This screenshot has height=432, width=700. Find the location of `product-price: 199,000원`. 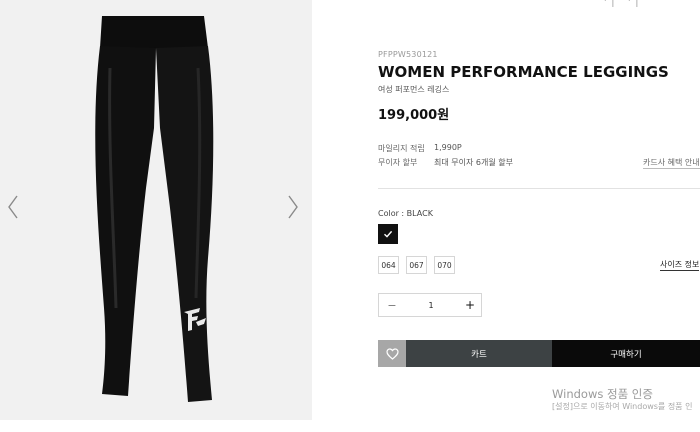

product-price: 199,000원 is located at coordinates (414, 115).